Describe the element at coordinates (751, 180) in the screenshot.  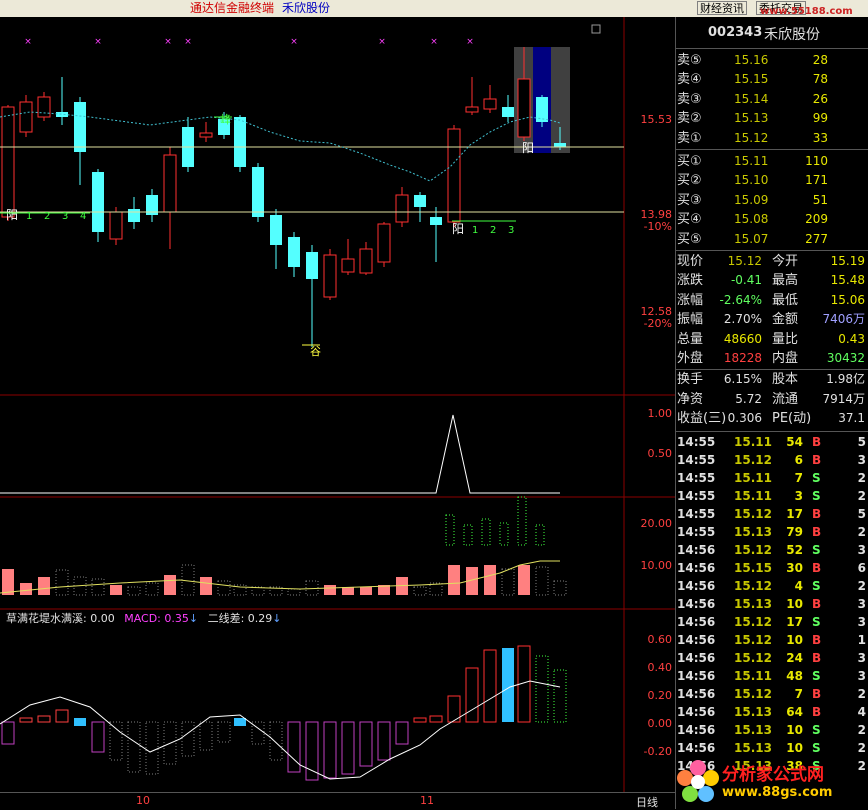
I see `bid-price: 15.10` at that location.